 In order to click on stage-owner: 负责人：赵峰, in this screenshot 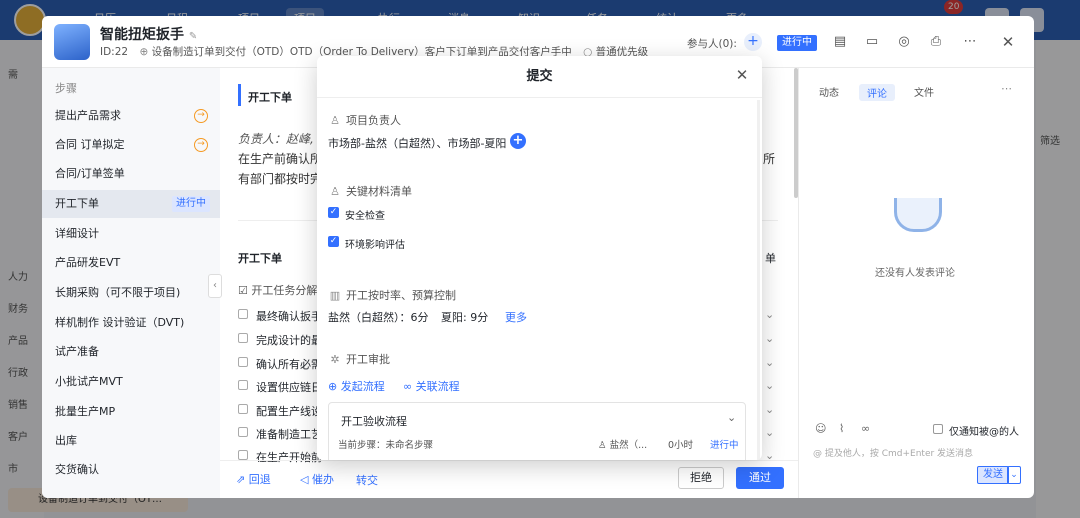, I will do `click(276, 139)`.